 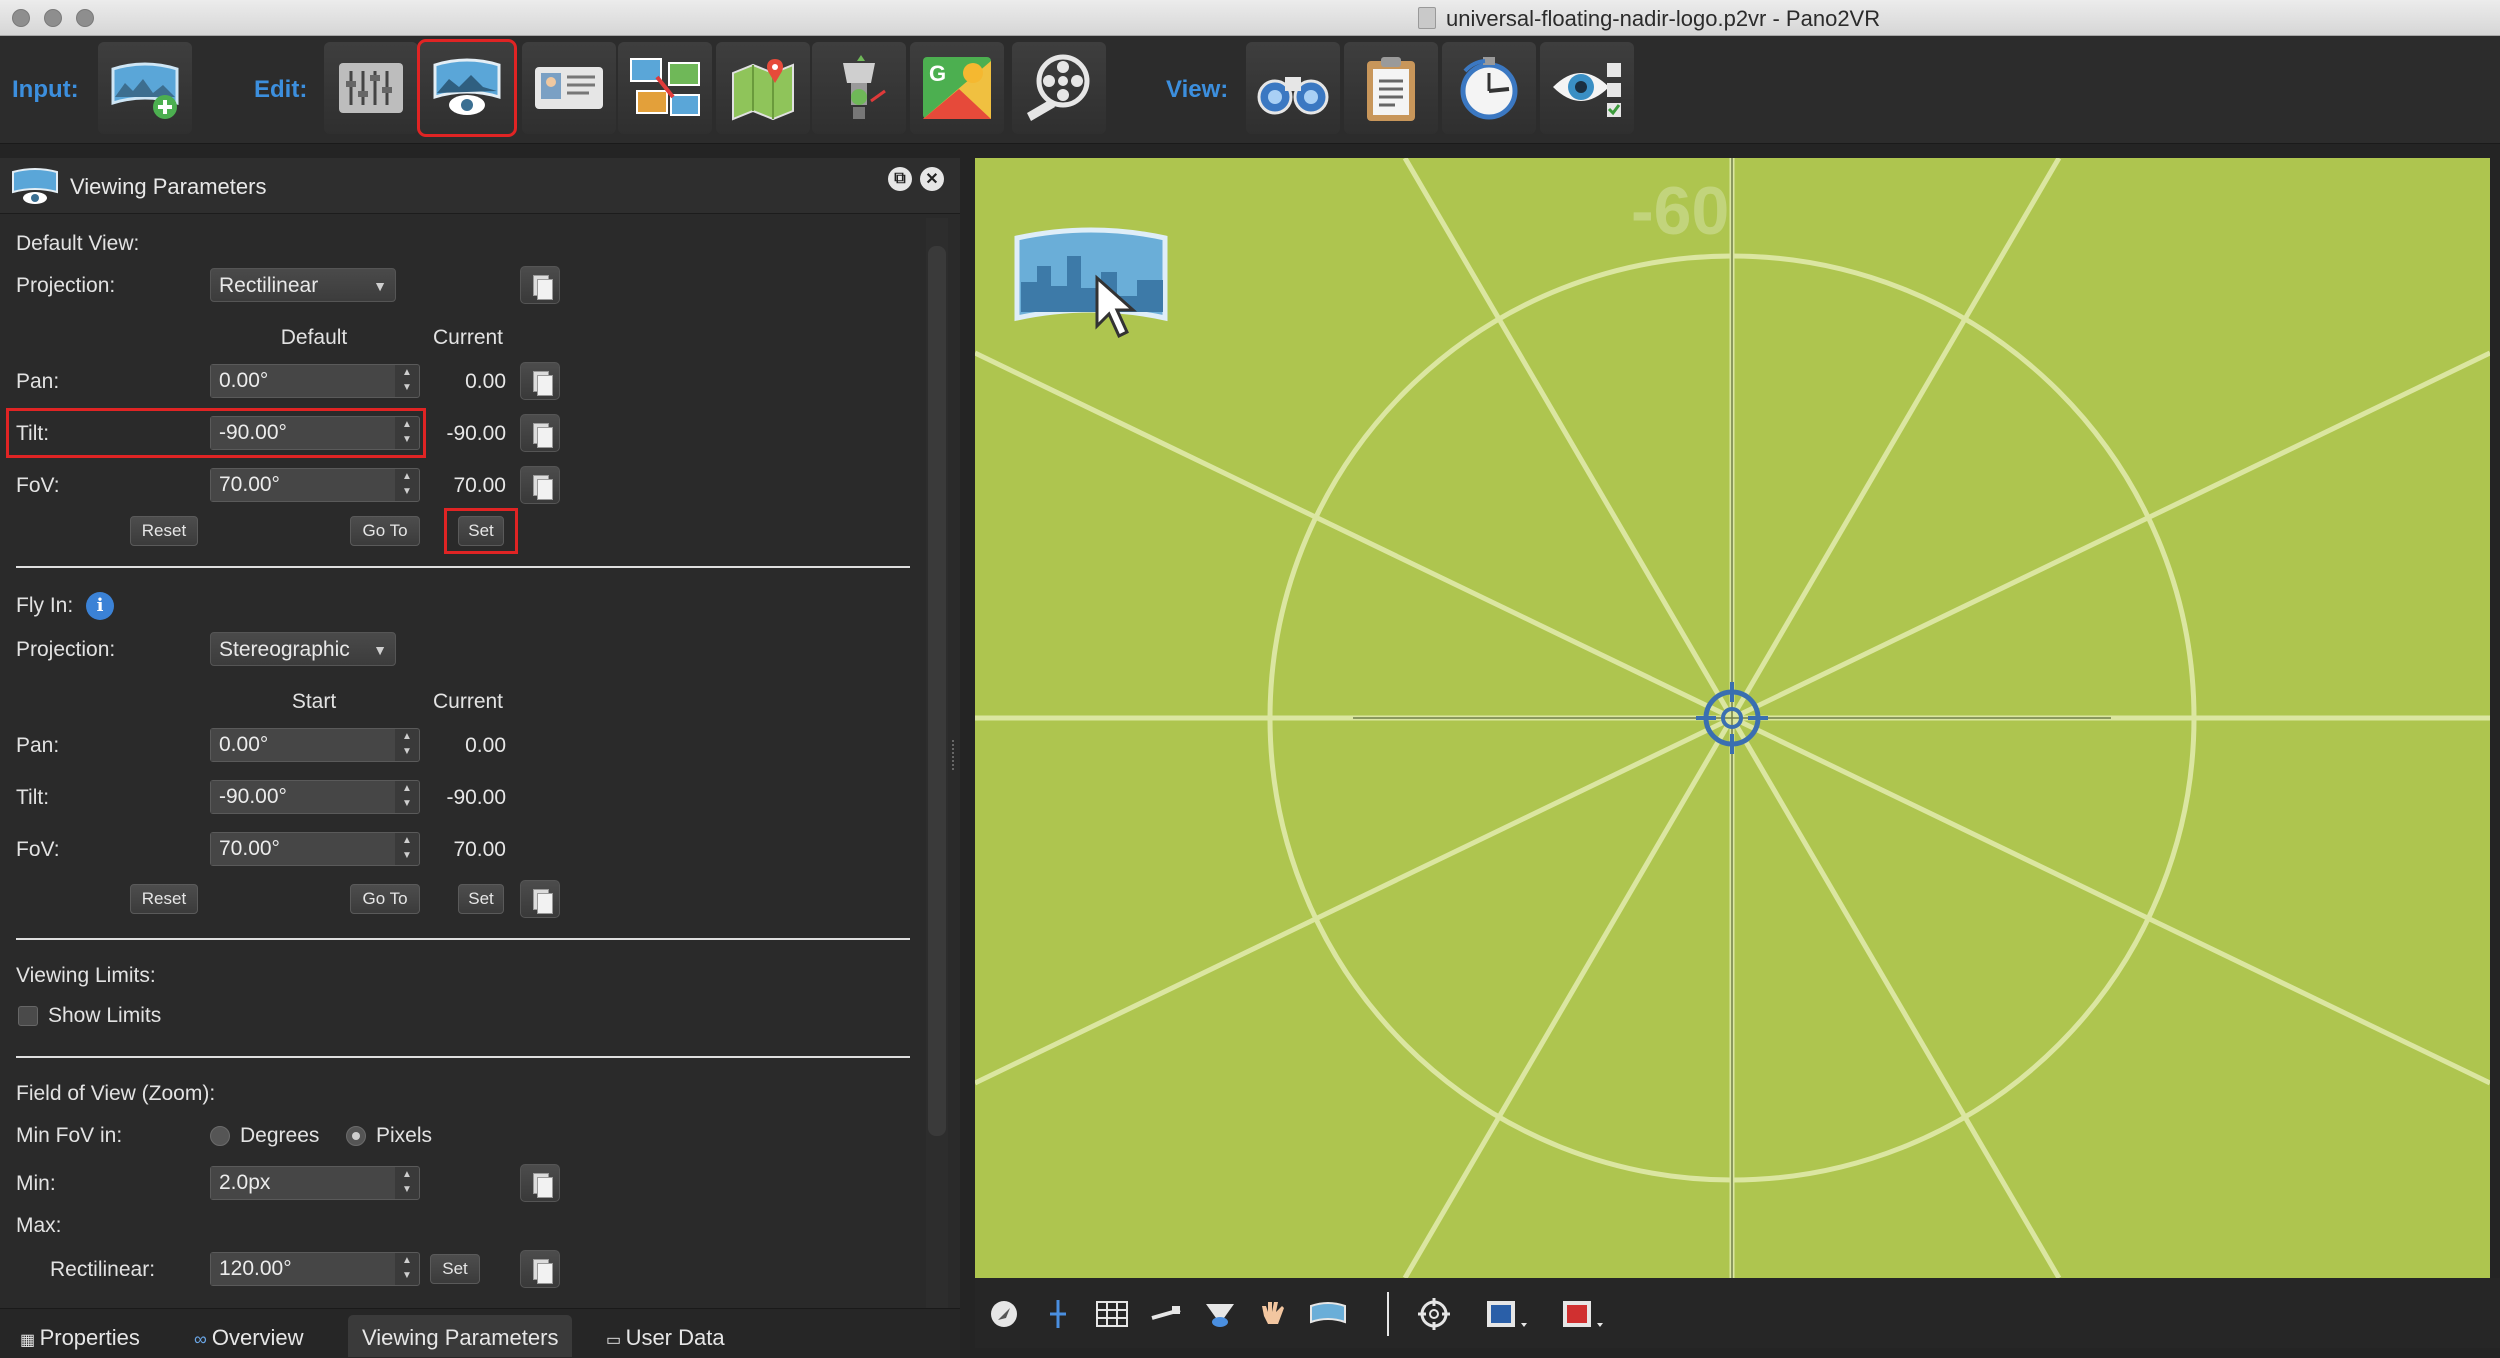 I want to click on patches-button, so click(x=859, y=88).